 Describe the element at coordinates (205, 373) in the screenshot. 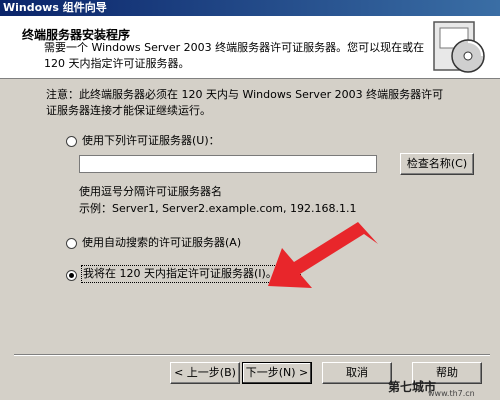

I see `back-button: < 上一步(B)` at that location.